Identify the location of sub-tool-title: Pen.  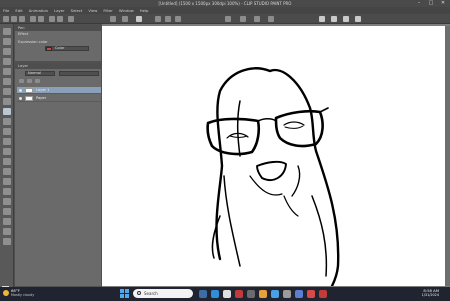
(58, 28).